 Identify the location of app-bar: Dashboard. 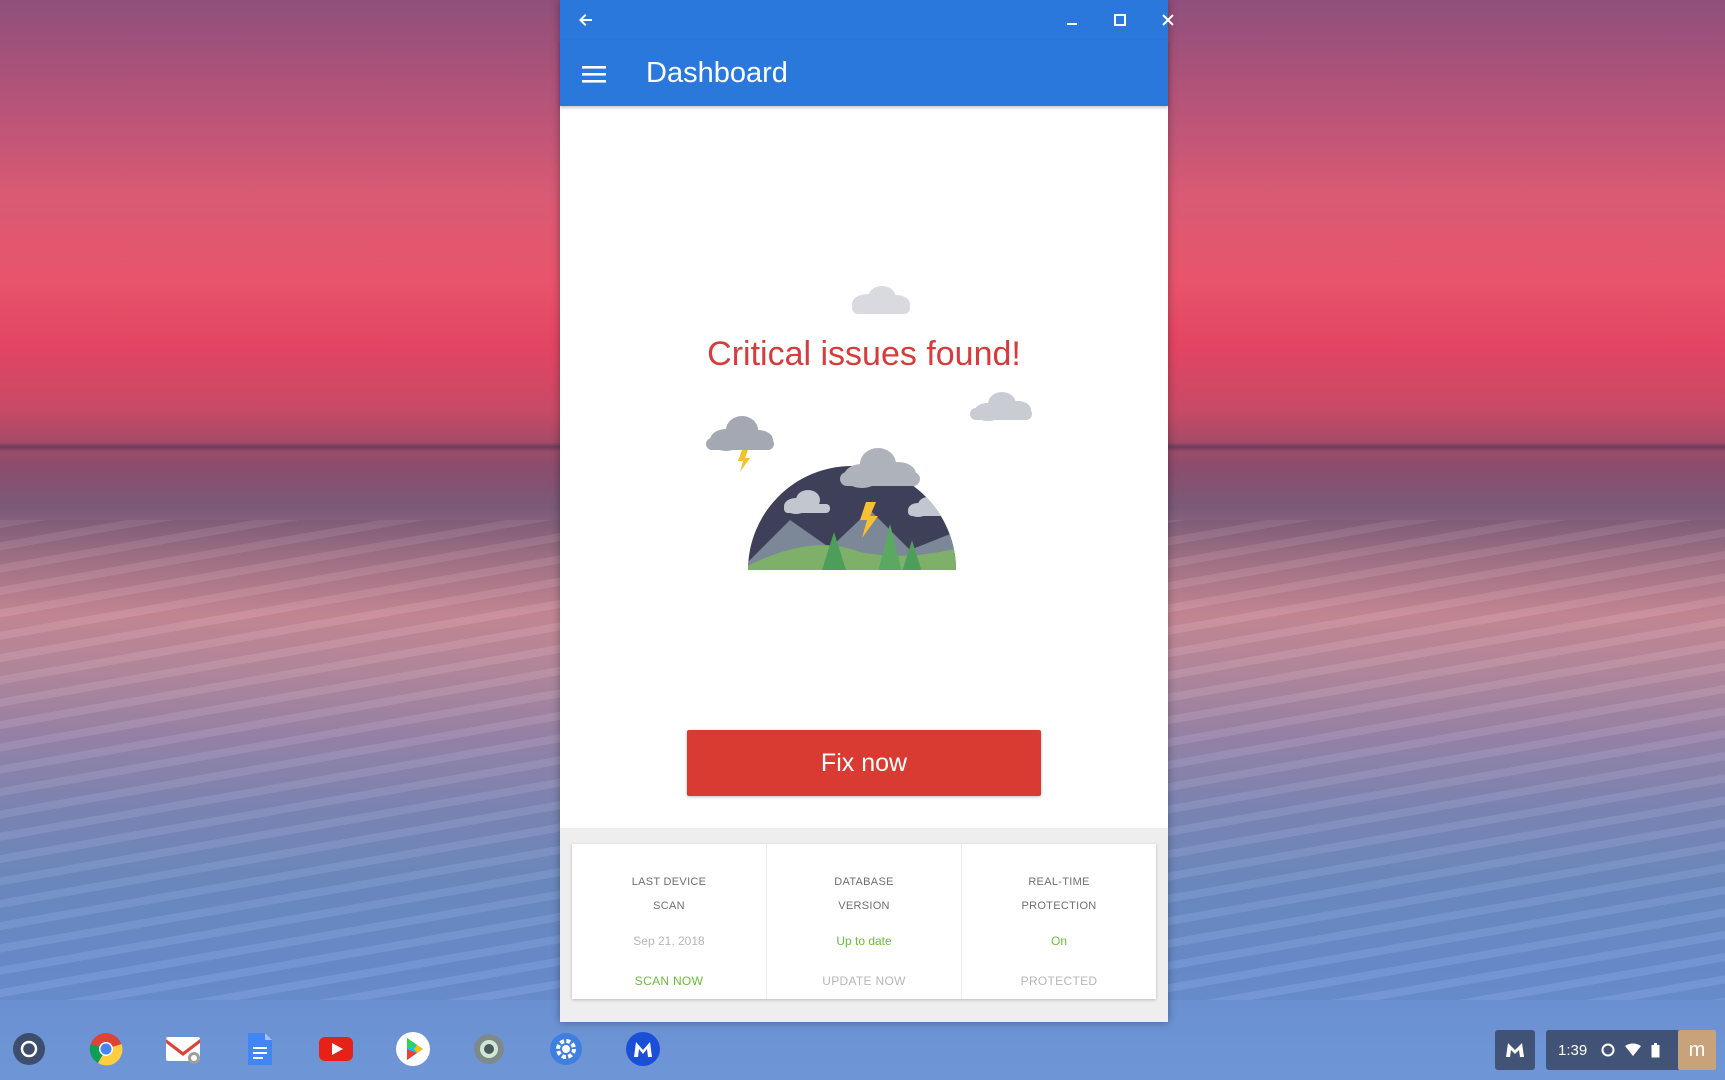
(864, 73).